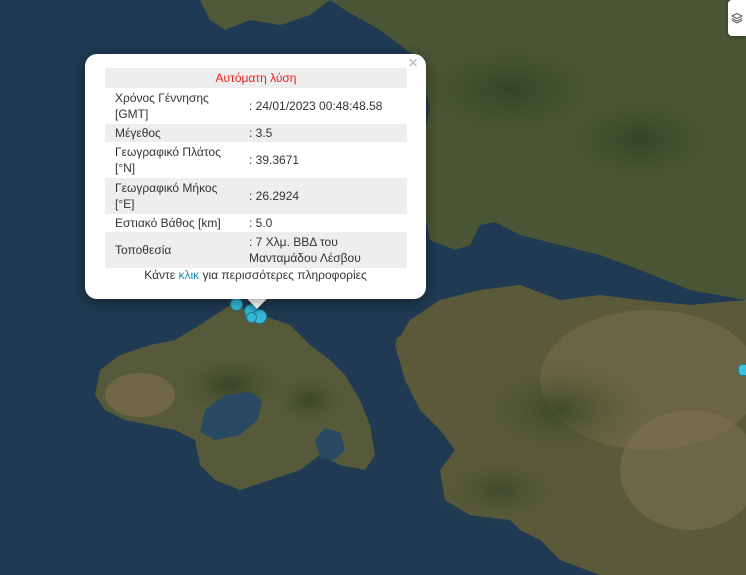 The image size is (746, 575). I want to click on row-label: Χρόνος Γέννησης [GMT], so click(162, 106).